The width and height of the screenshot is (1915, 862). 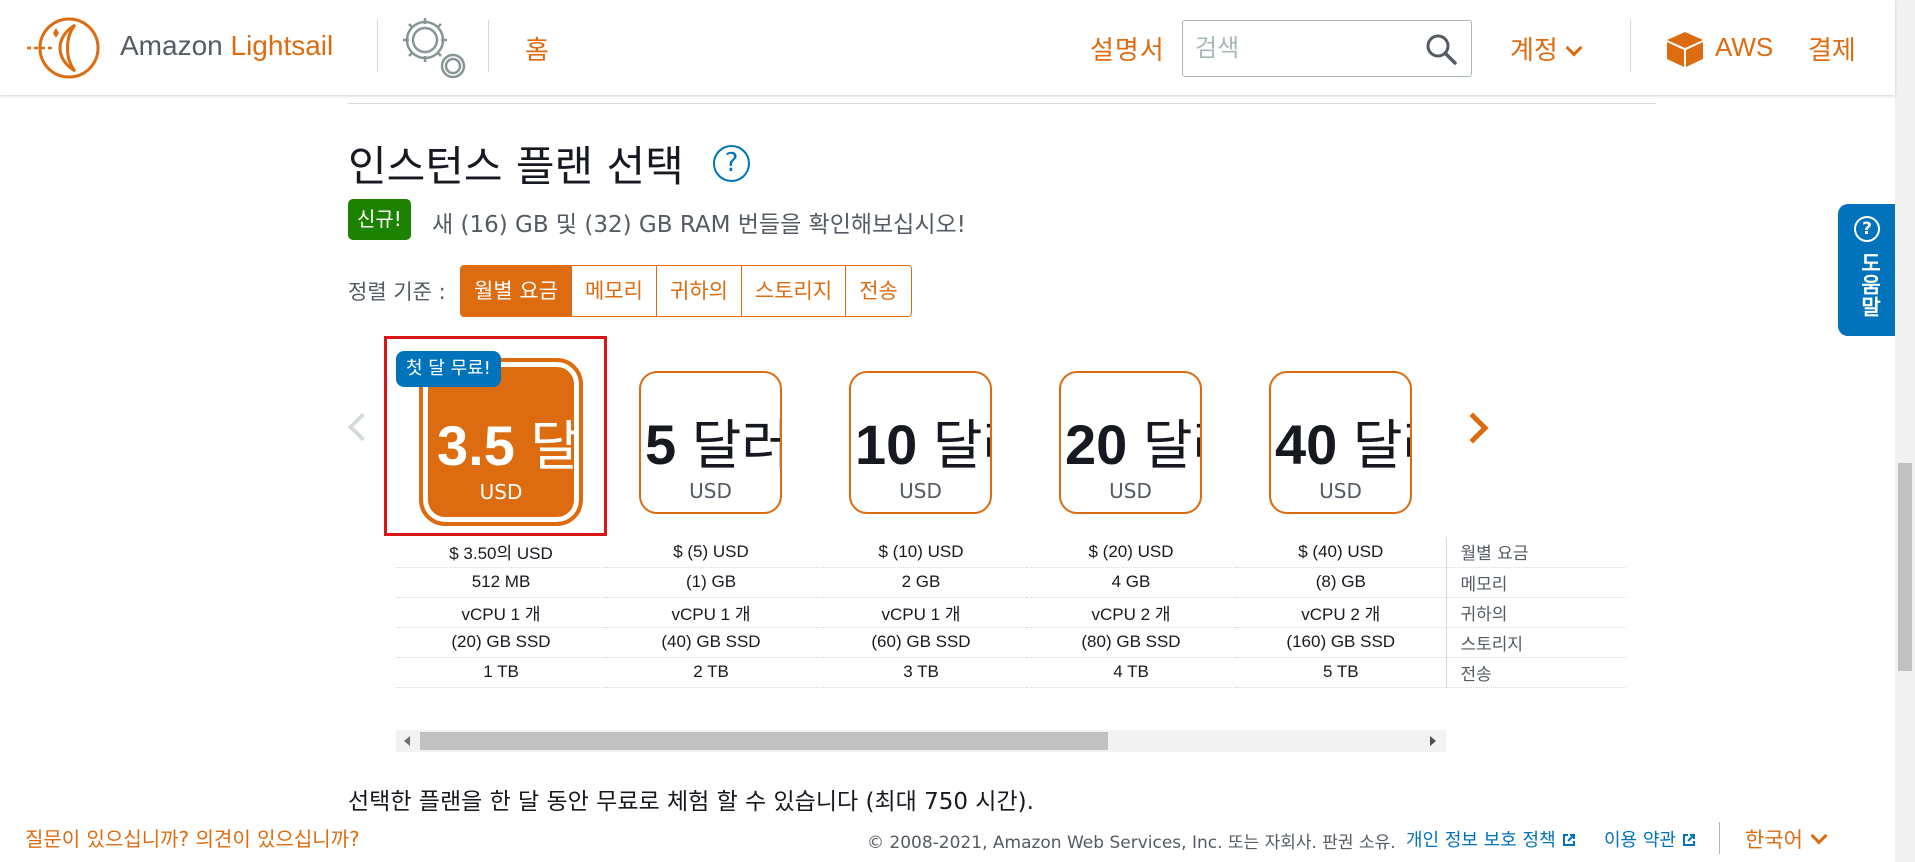 I want to click on plan-price-amount: 5, so click(x=661, y=444).